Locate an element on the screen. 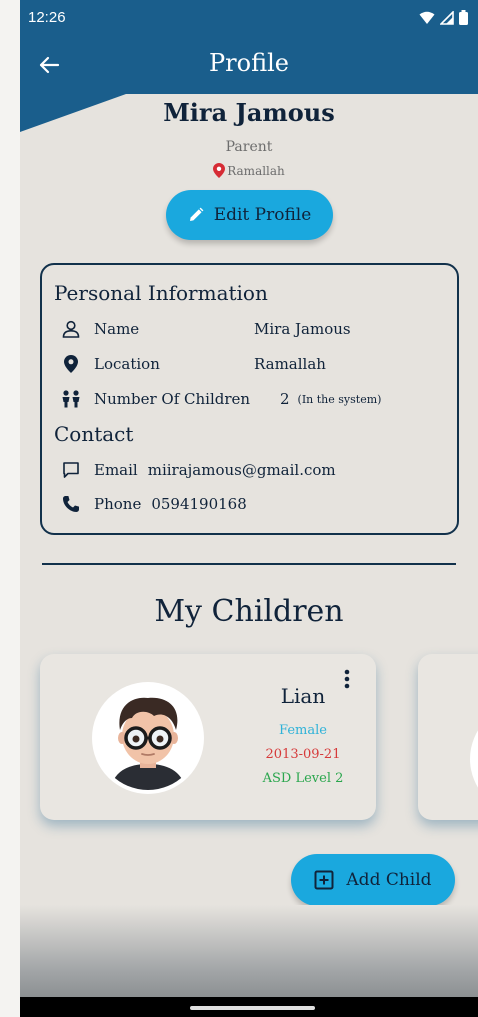 The image size is (478, 1017). phone-label: Phone is located at coordinates (118, 504).